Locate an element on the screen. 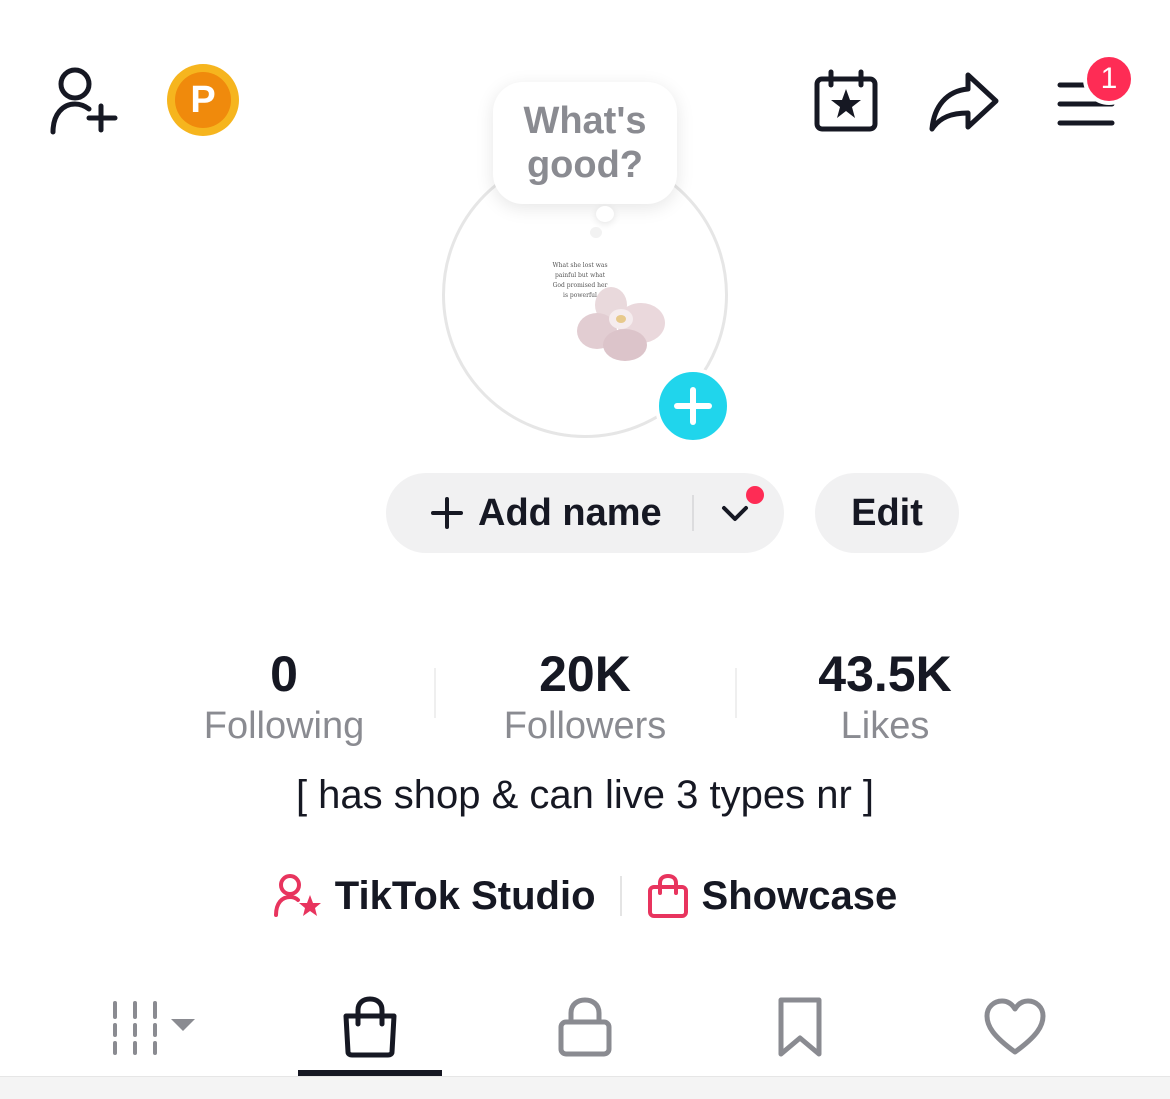 This screenshot has height=1099, width=1170. tab-videos is located at coordinates (155, 1027).